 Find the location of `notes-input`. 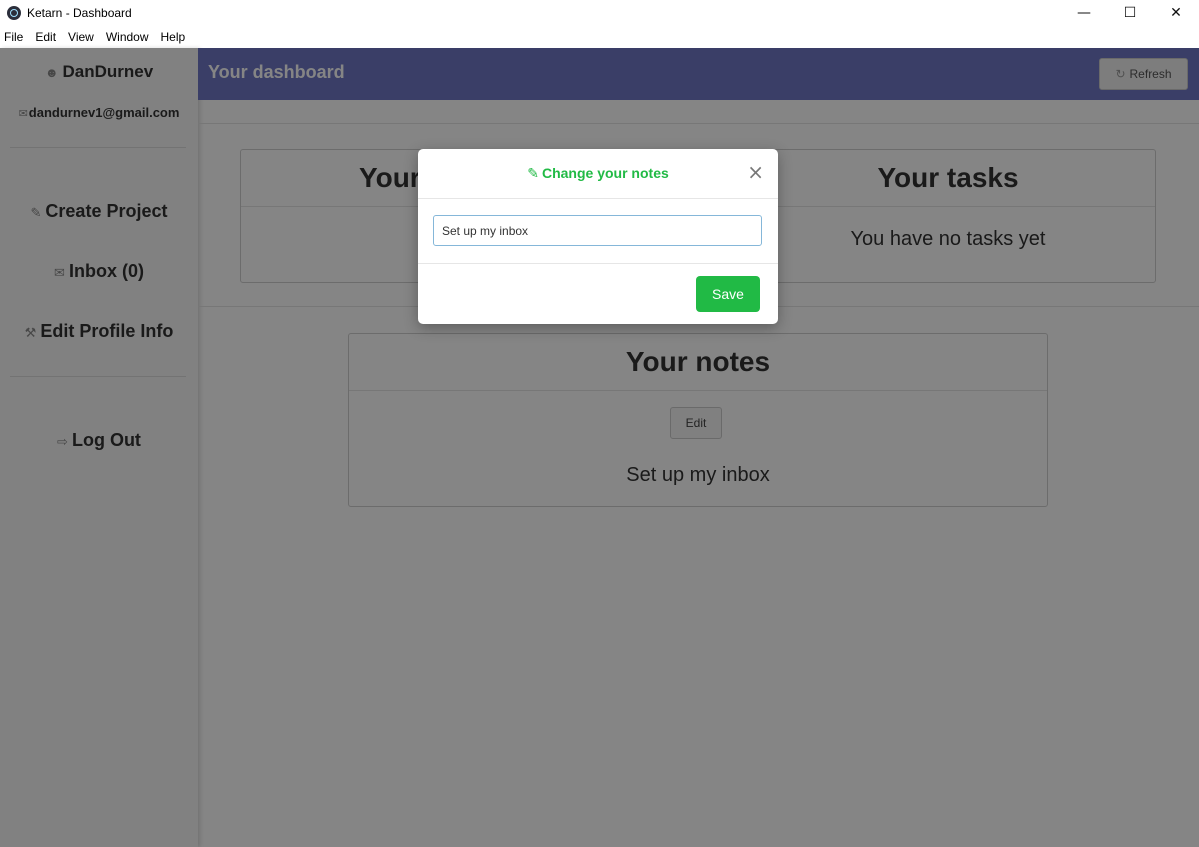

notes-input is located at coordinates (597, 230).